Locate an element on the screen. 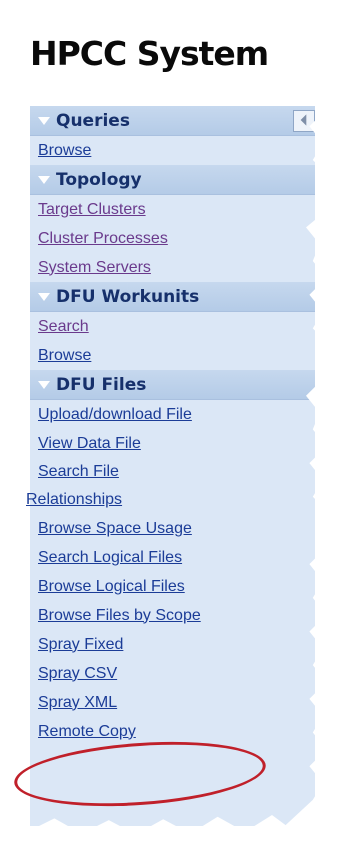 This screenshot has width=358, height=842. menu-item-spray-fixed: Spray Fixed is located at coordinates (172, 644).